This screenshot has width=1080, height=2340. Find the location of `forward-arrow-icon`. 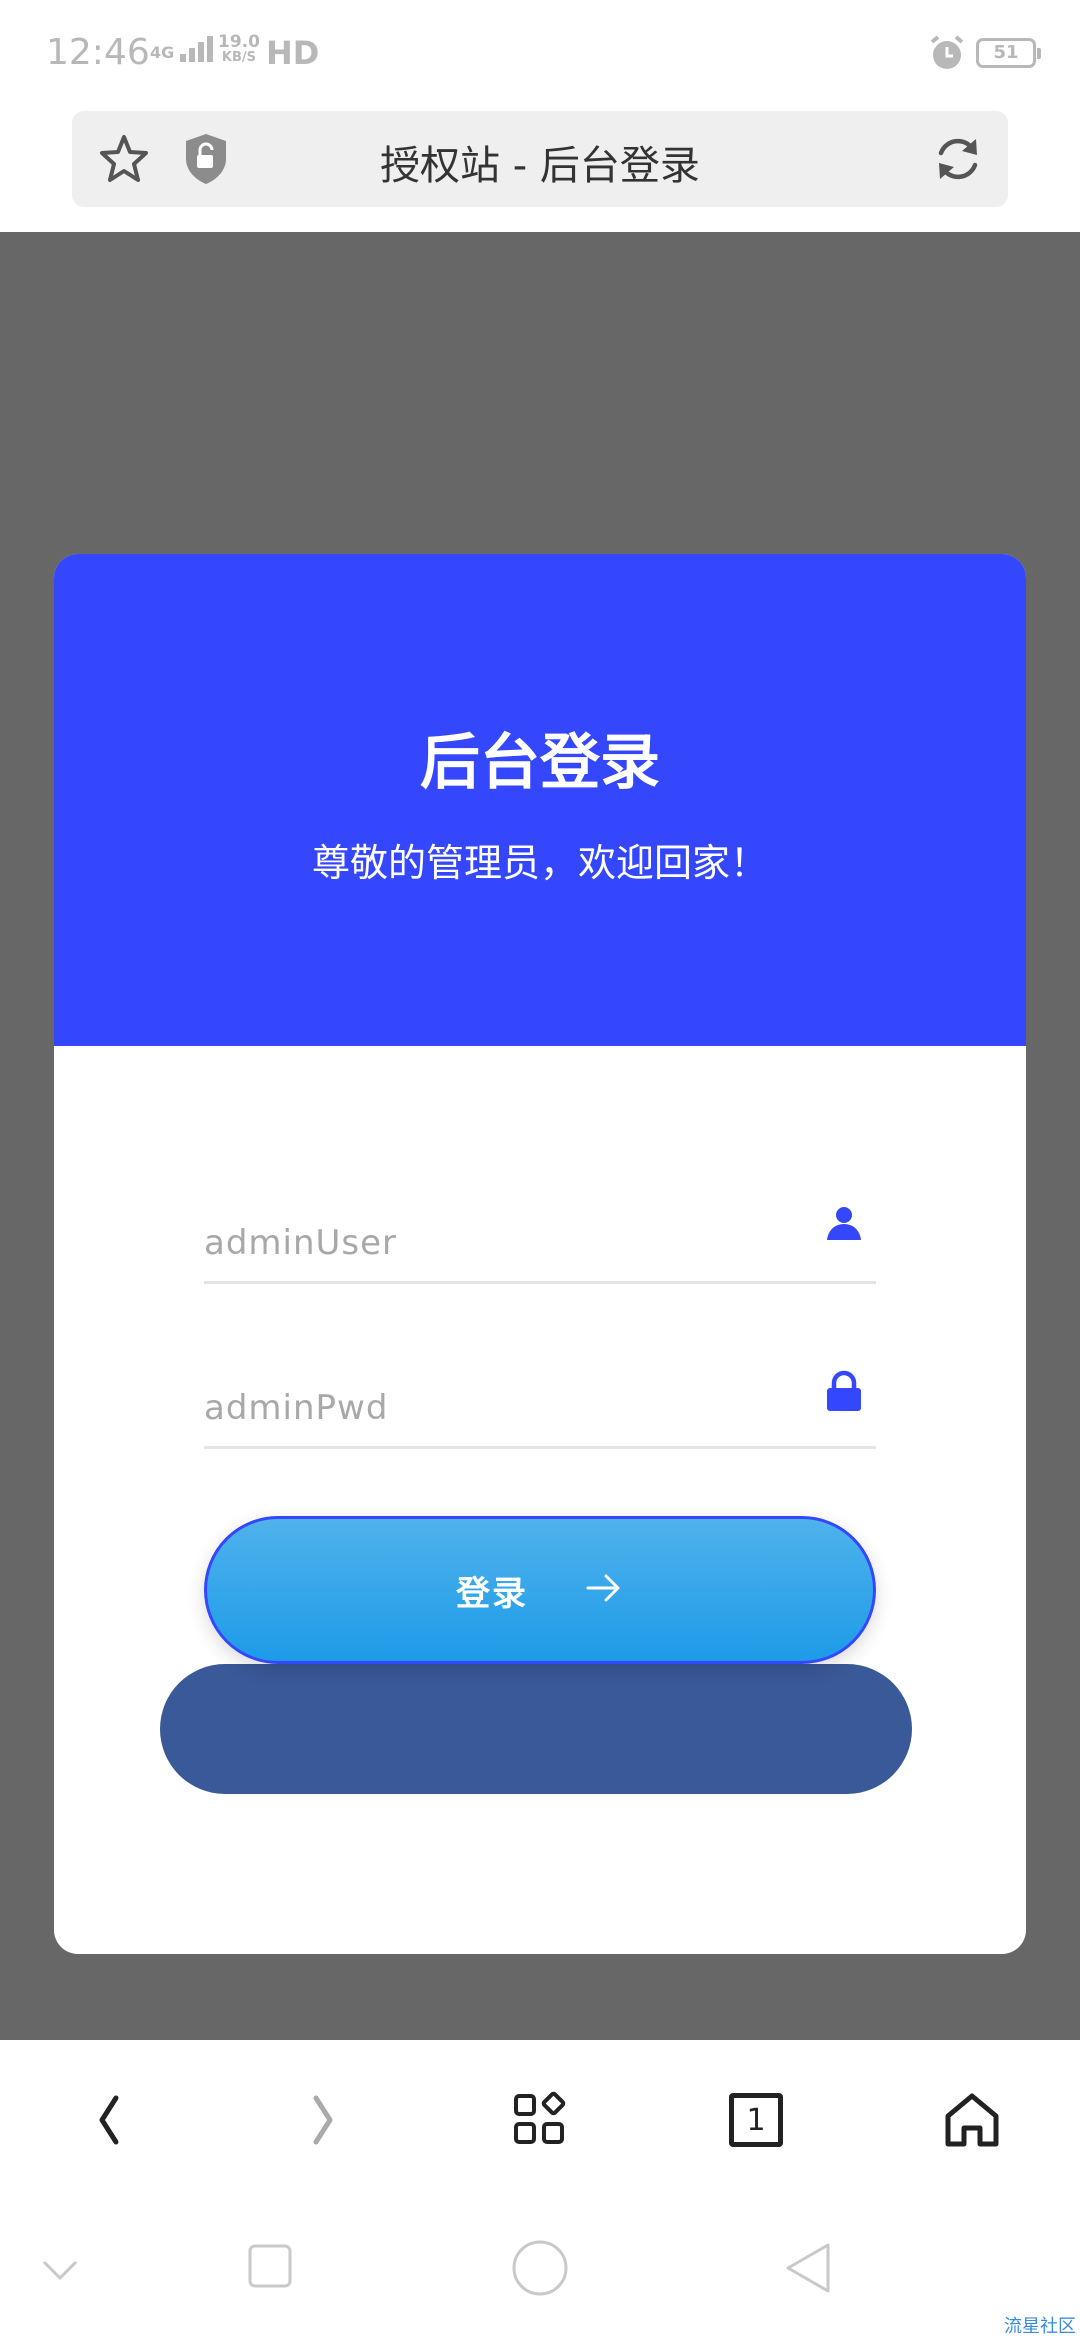

forward-arrow-icon is located at coordinates (323, 2120).